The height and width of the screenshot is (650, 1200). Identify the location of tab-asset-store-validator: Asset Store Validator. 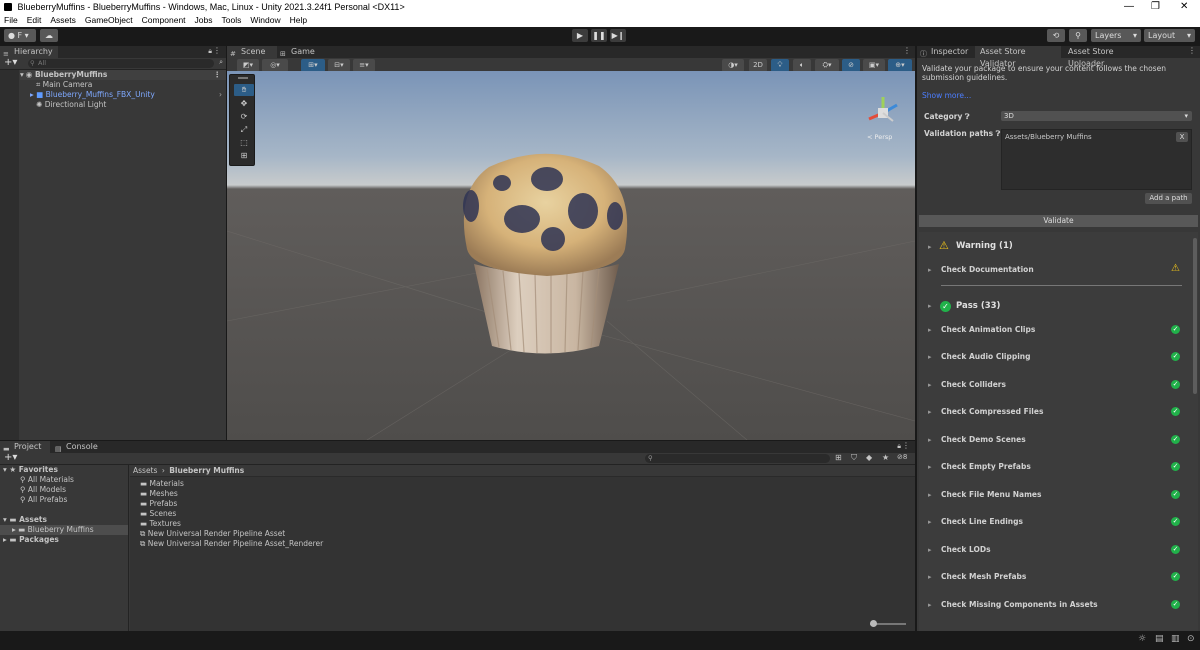
(1018, 57).